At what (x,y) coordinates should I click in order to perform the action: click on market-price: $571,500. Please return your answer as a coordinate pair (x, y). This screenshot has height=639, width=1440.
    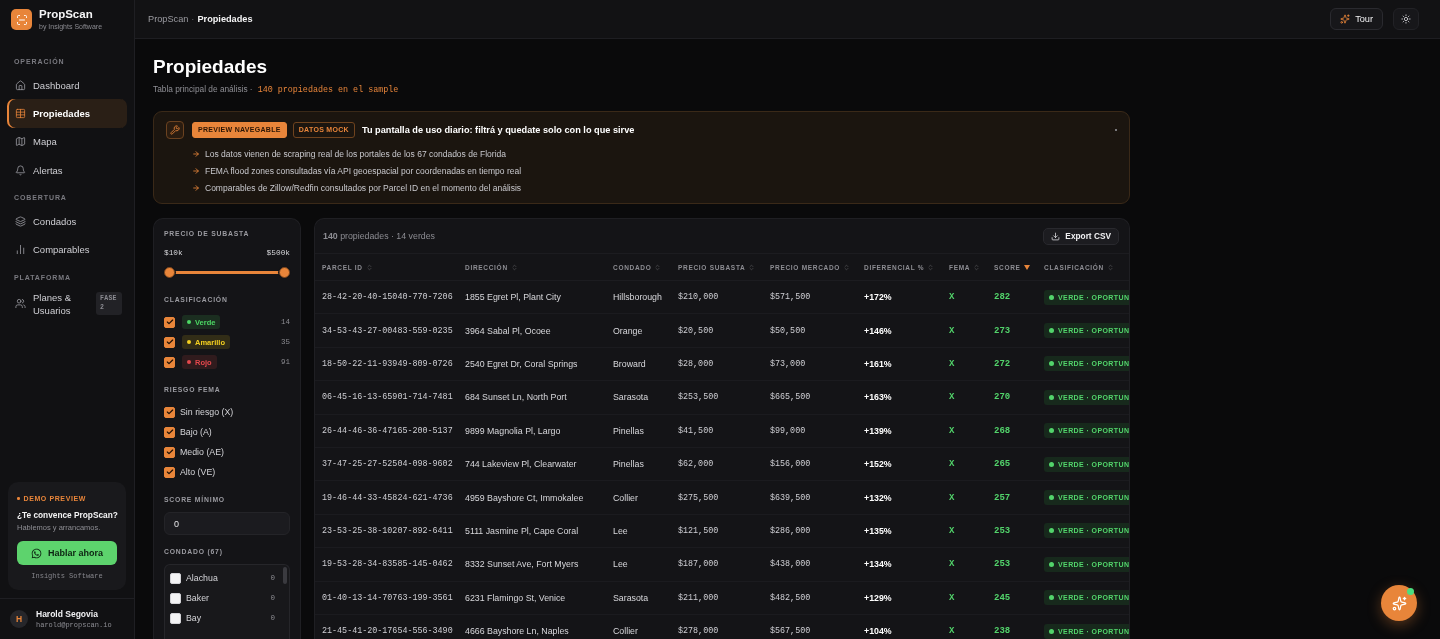
    Looking at the image, I should click on (790, 297).